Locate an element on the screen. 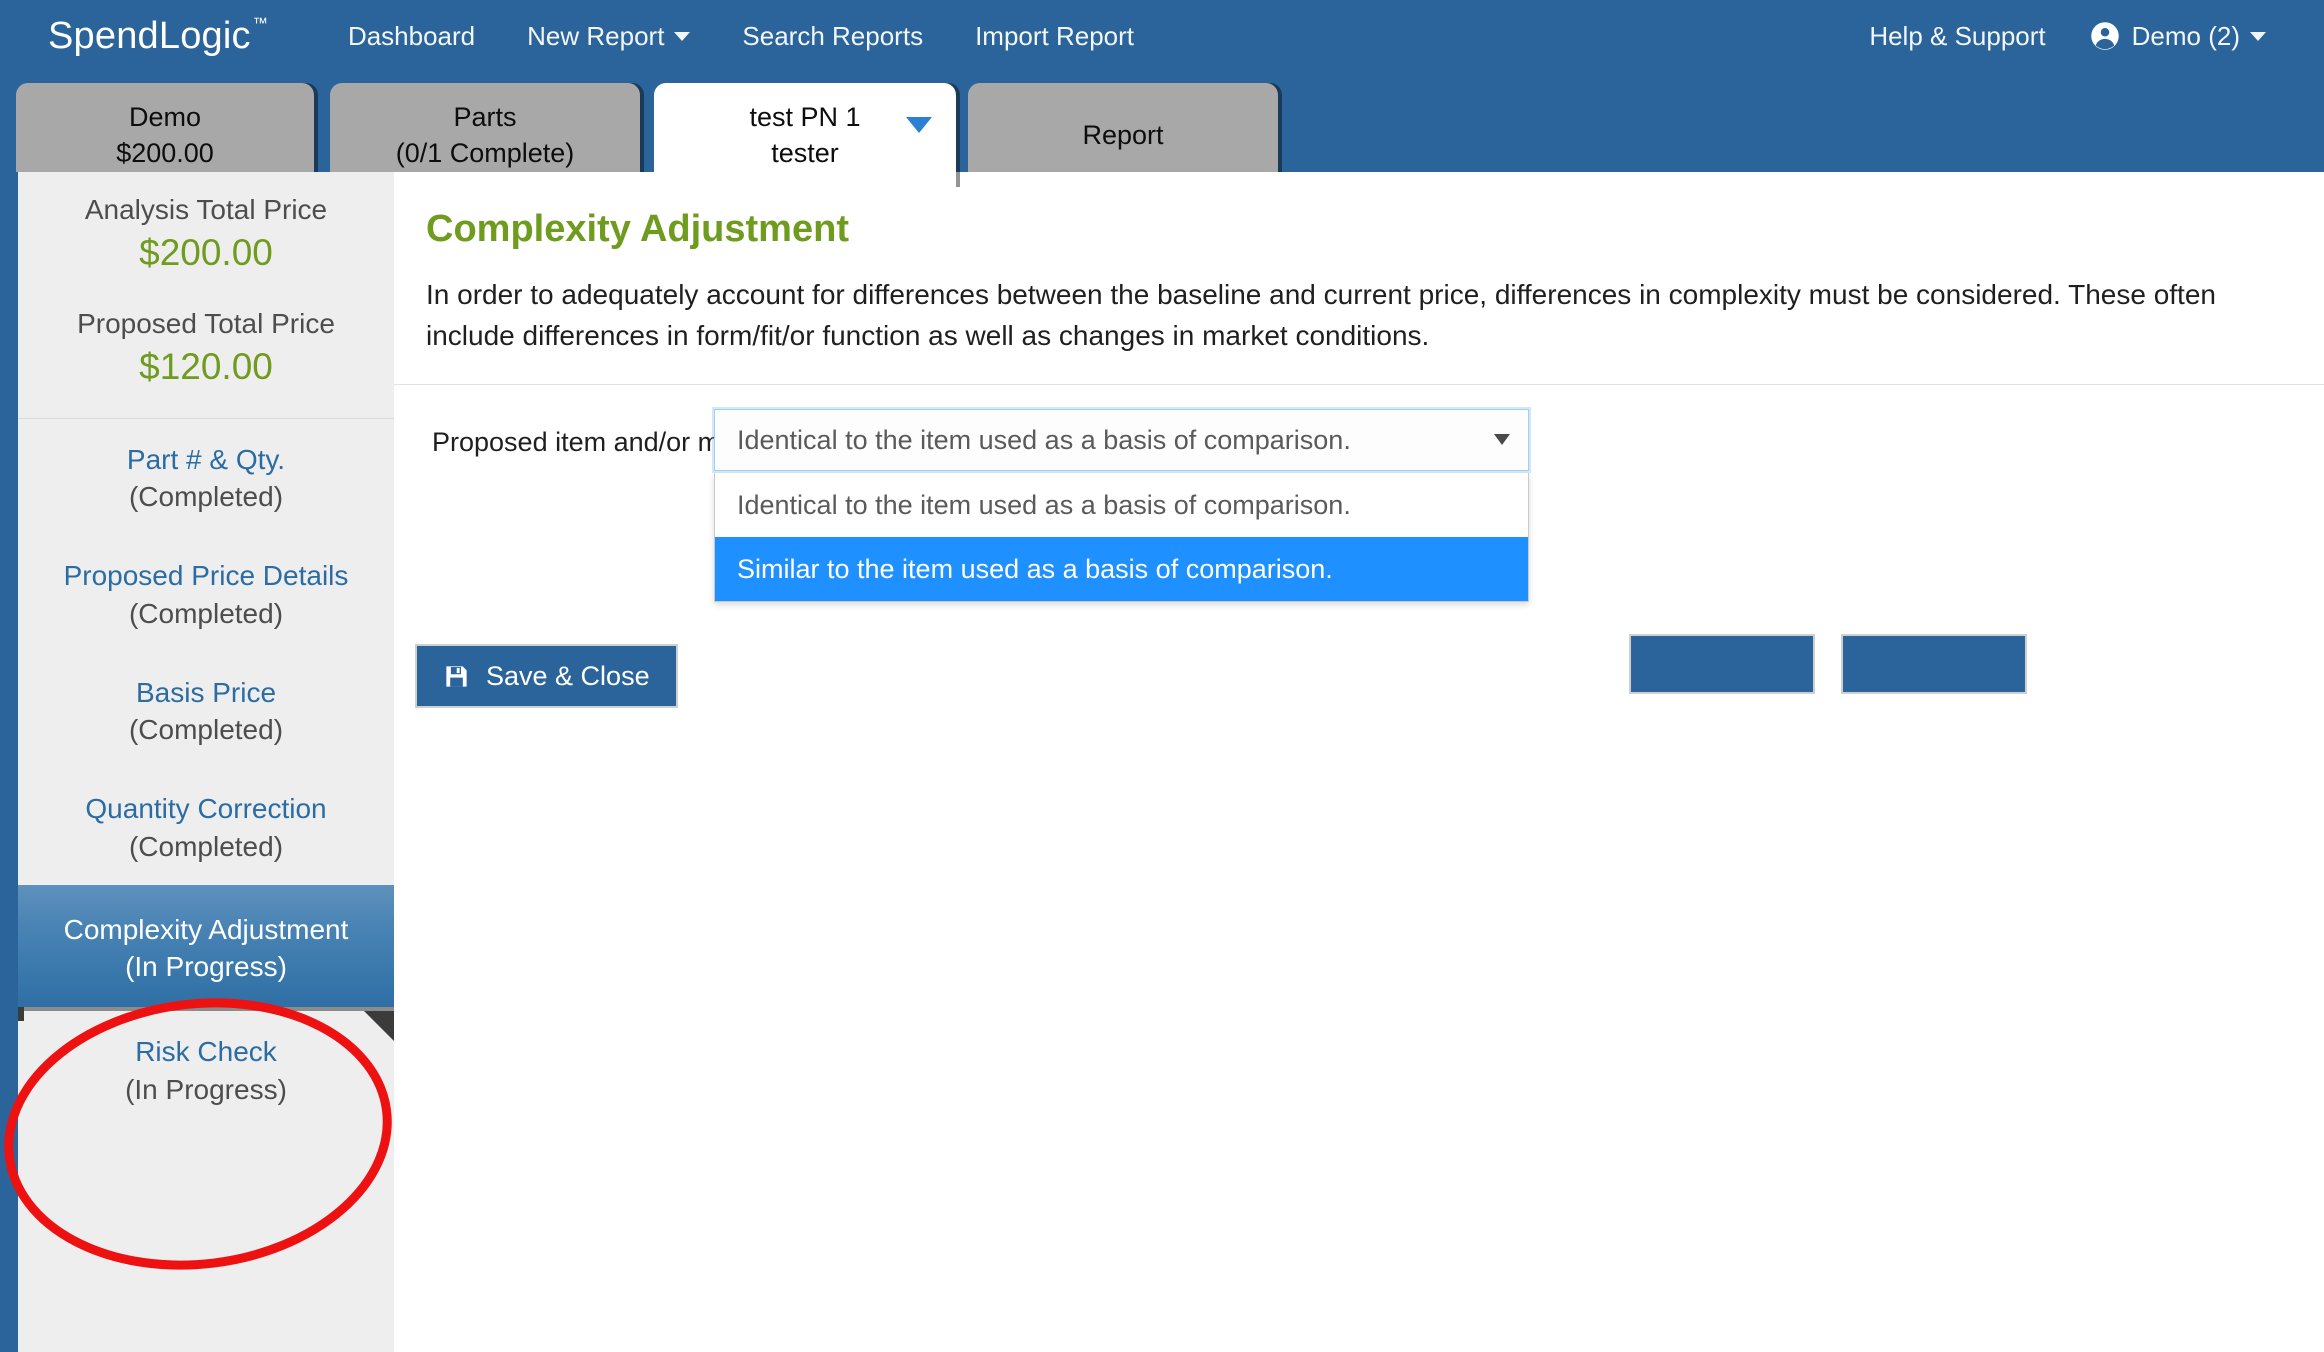 The width and height of the screenshot is (2324, 1352). brand-name: SpendLogic is located at coordinates (149, 35).